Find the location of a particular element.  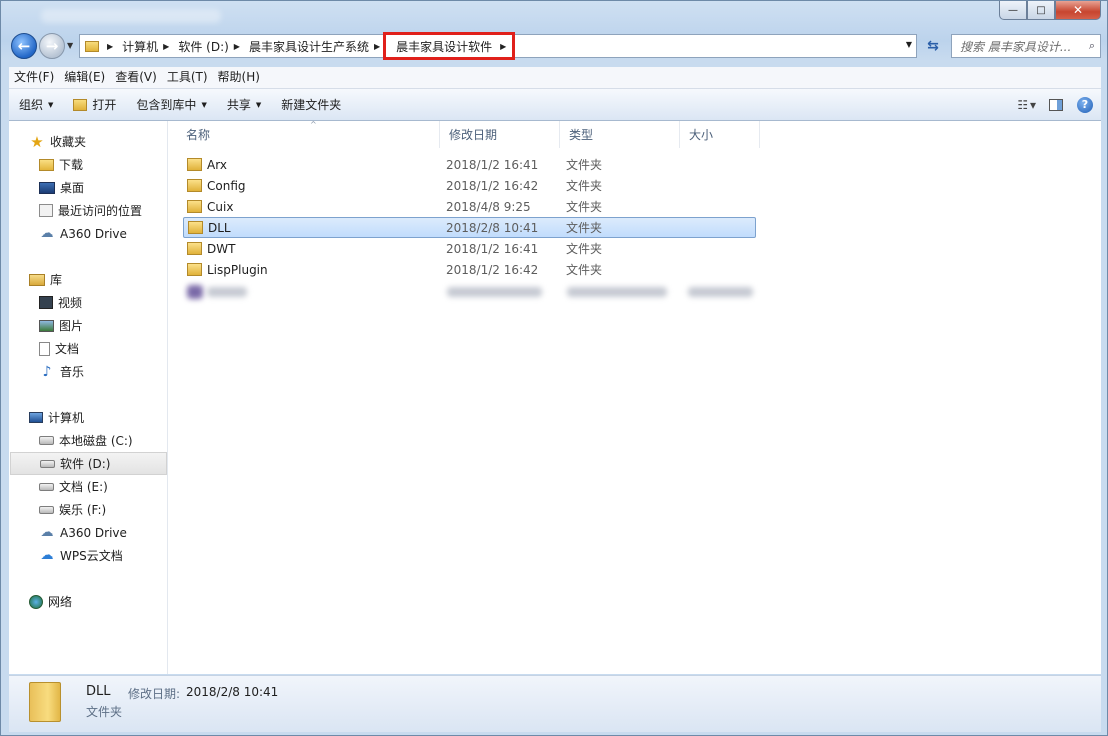

sidebar-item-music: ♪ 音乐 is located at coordinates (88, 371).